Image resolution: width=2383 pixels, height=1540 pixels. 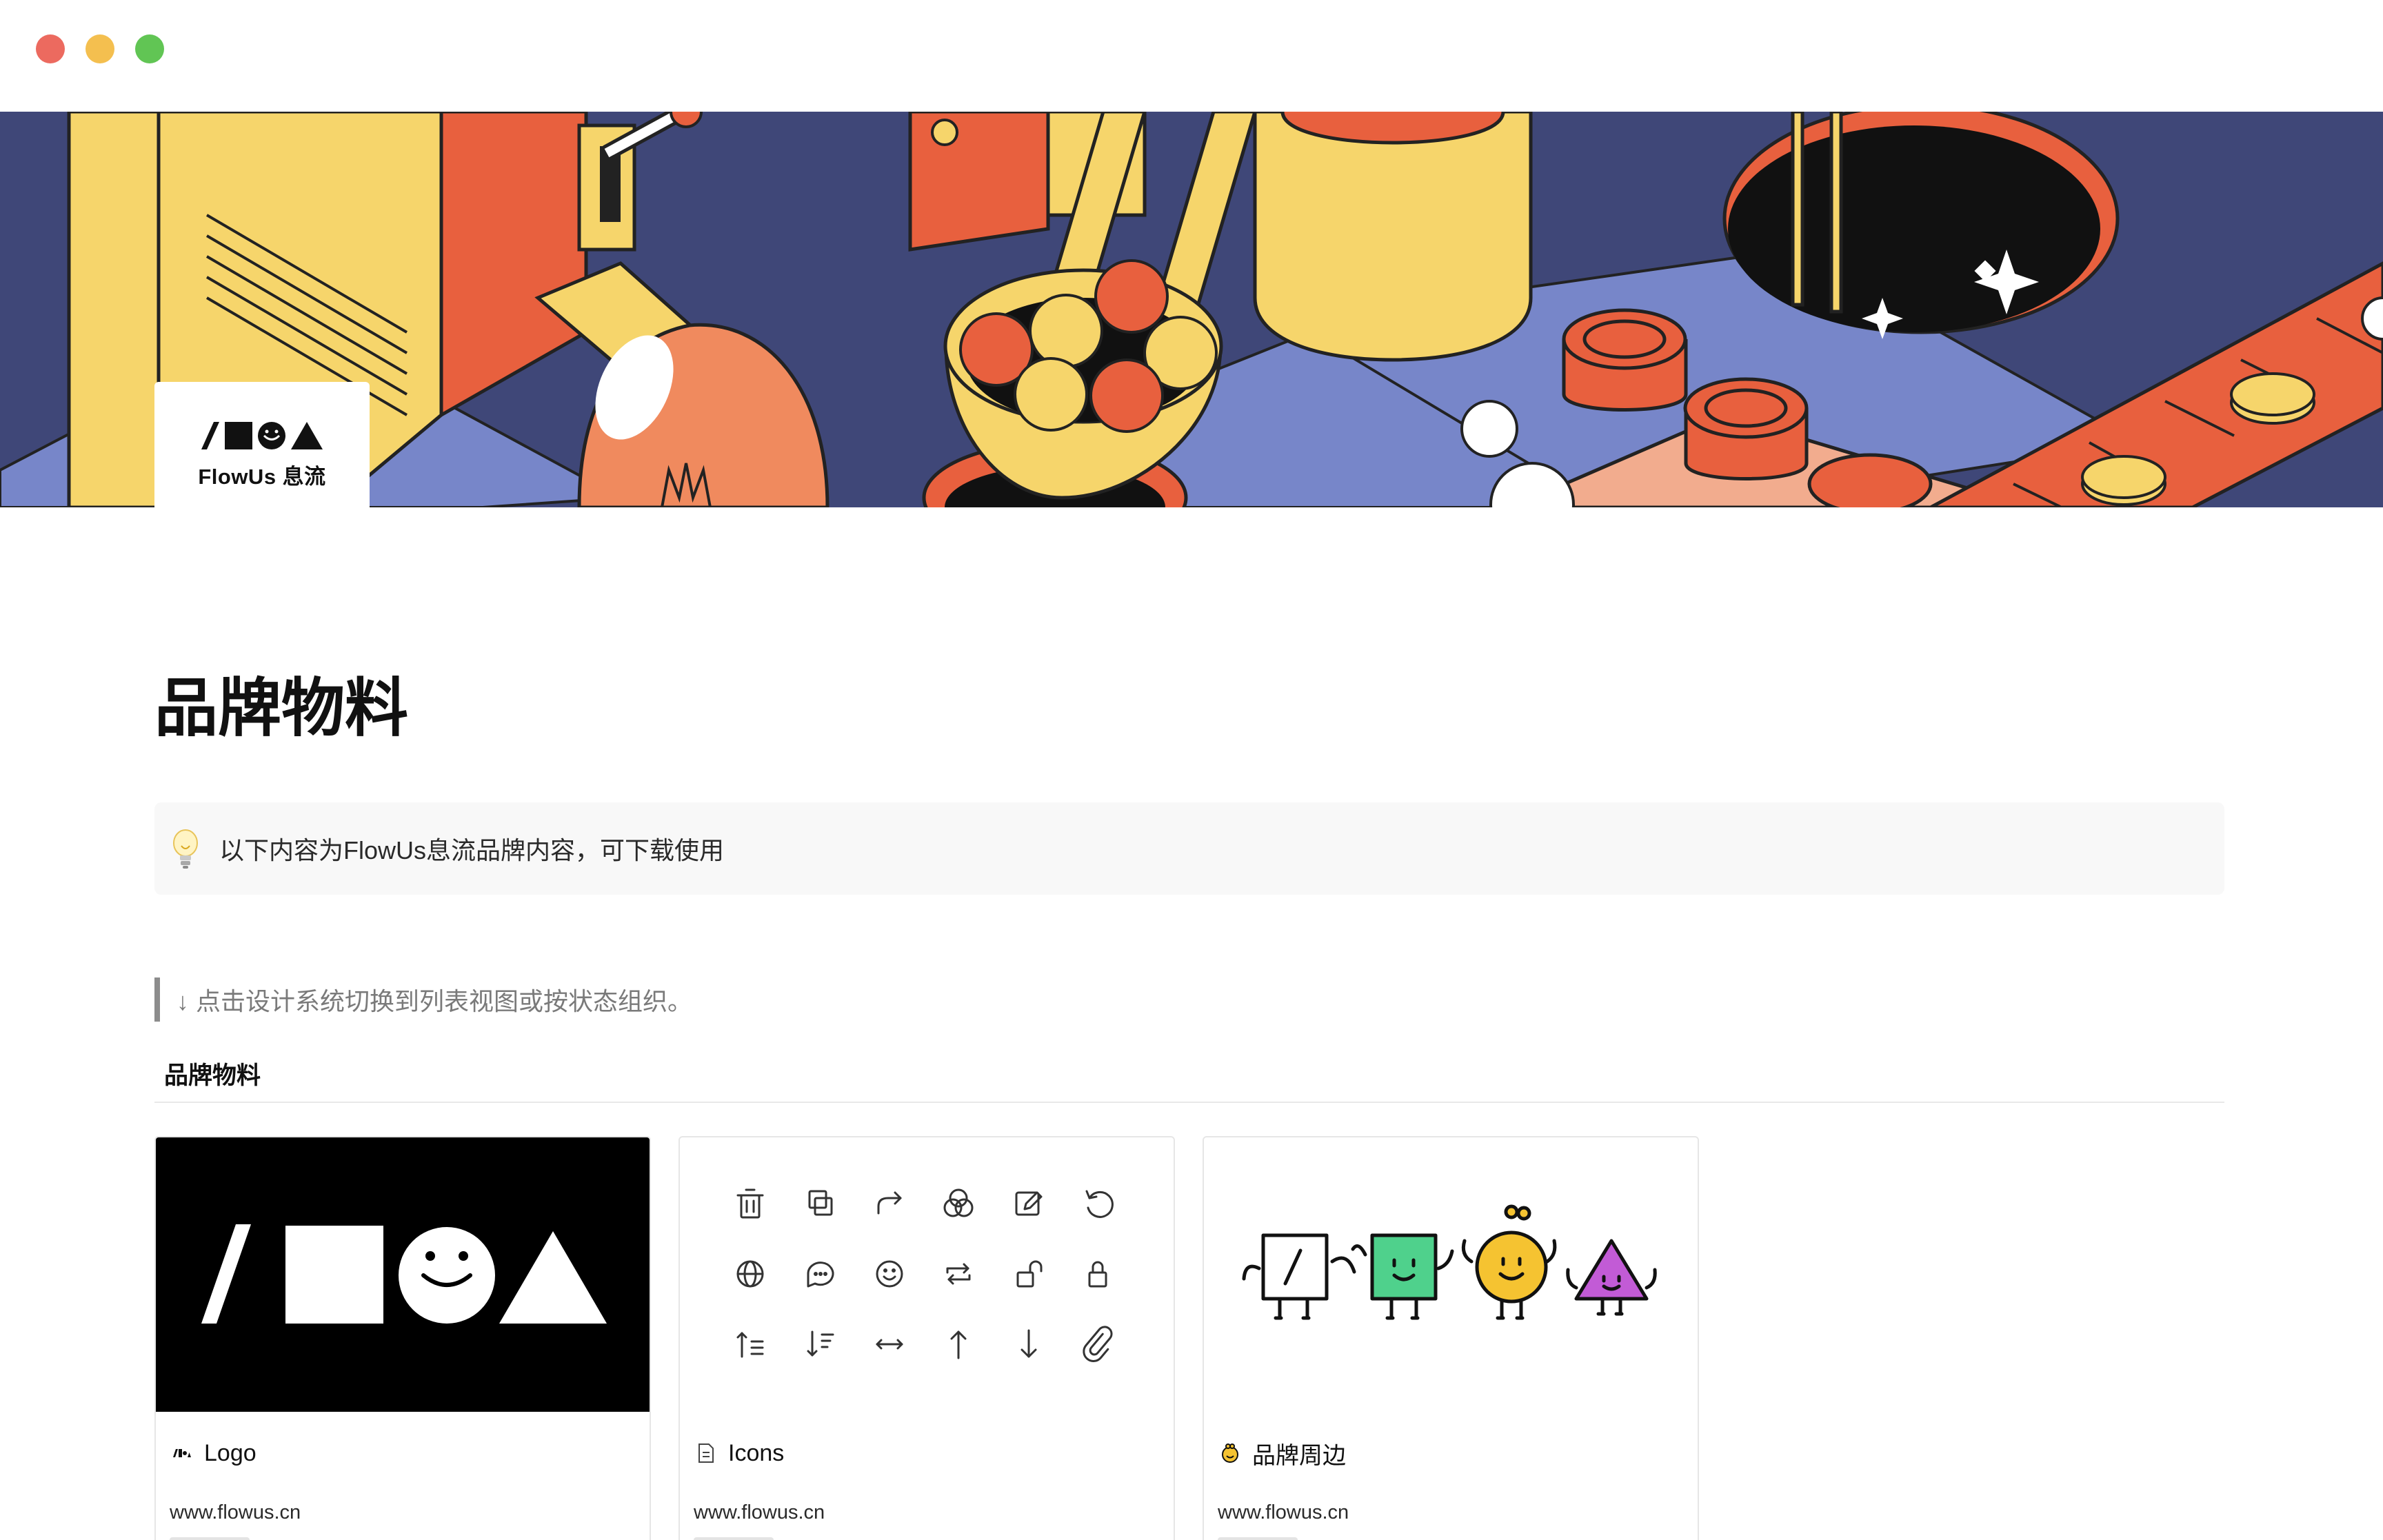 What do you see at coordinates (1402, 1277) in the screenshot?
I see `square-mascot` at bounding box center [1402, 1277].